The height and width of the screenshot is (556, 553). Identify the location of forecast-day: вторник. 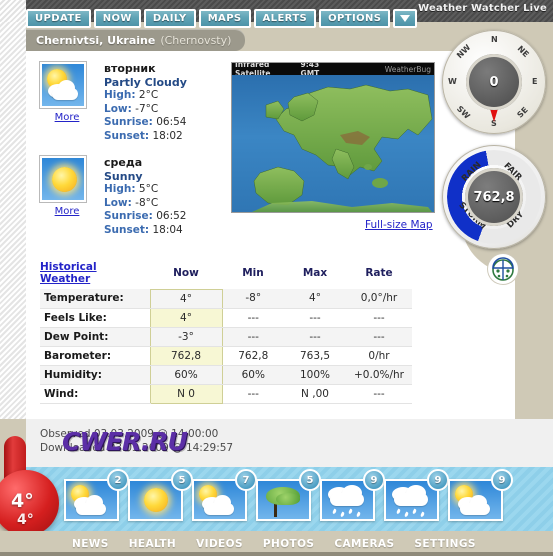
(130, 68).